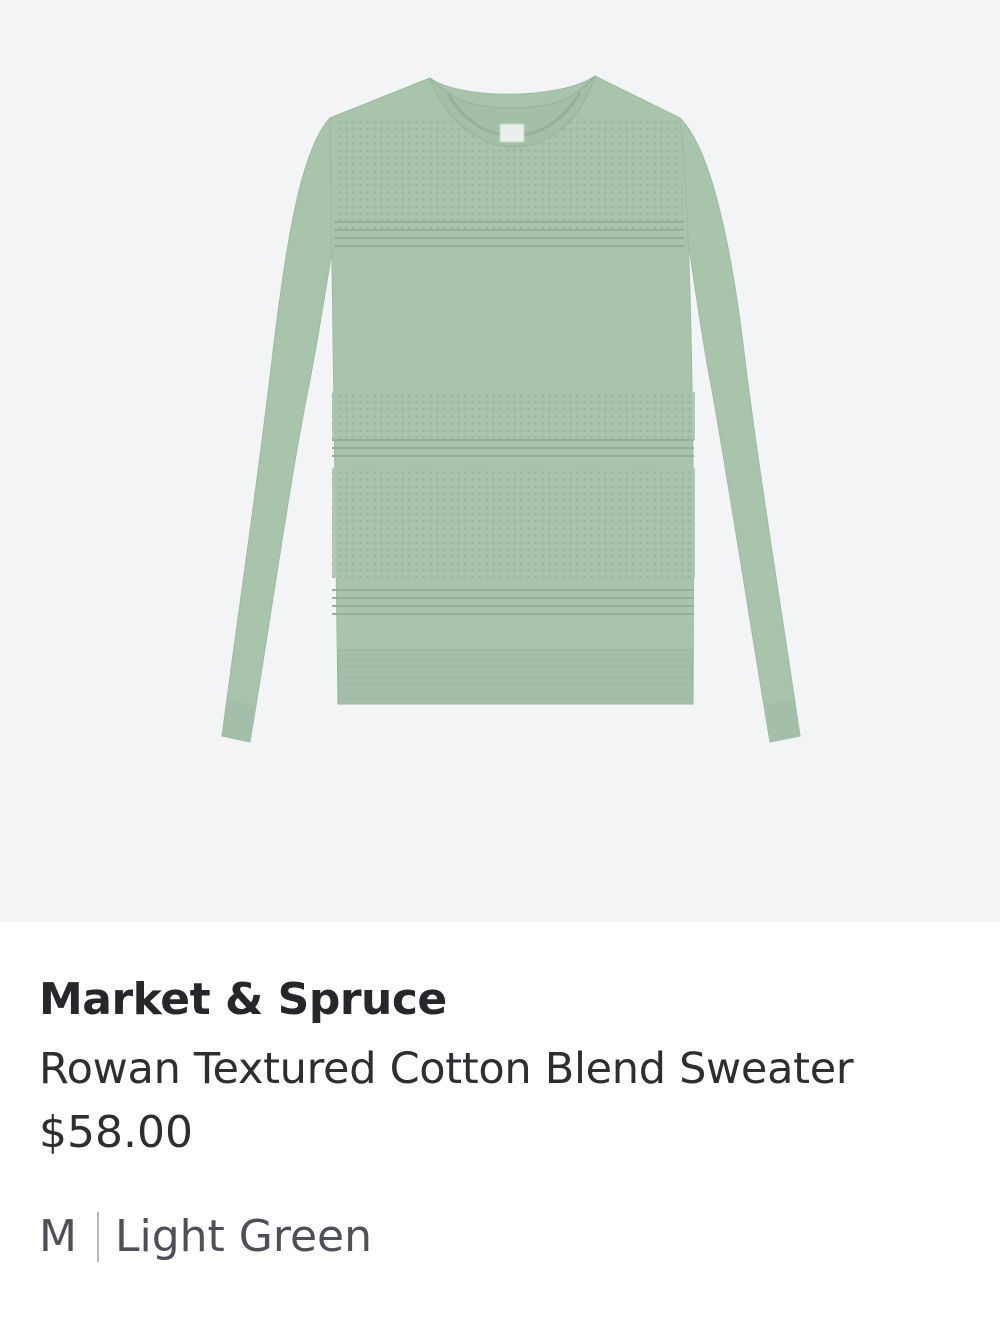 The height and width of the screenshot is (1333, 1000). What do you see at coordinates (116, 1132) in the screenshot?
I see `product-price: $58.00` at bounding box center [116, 1132].